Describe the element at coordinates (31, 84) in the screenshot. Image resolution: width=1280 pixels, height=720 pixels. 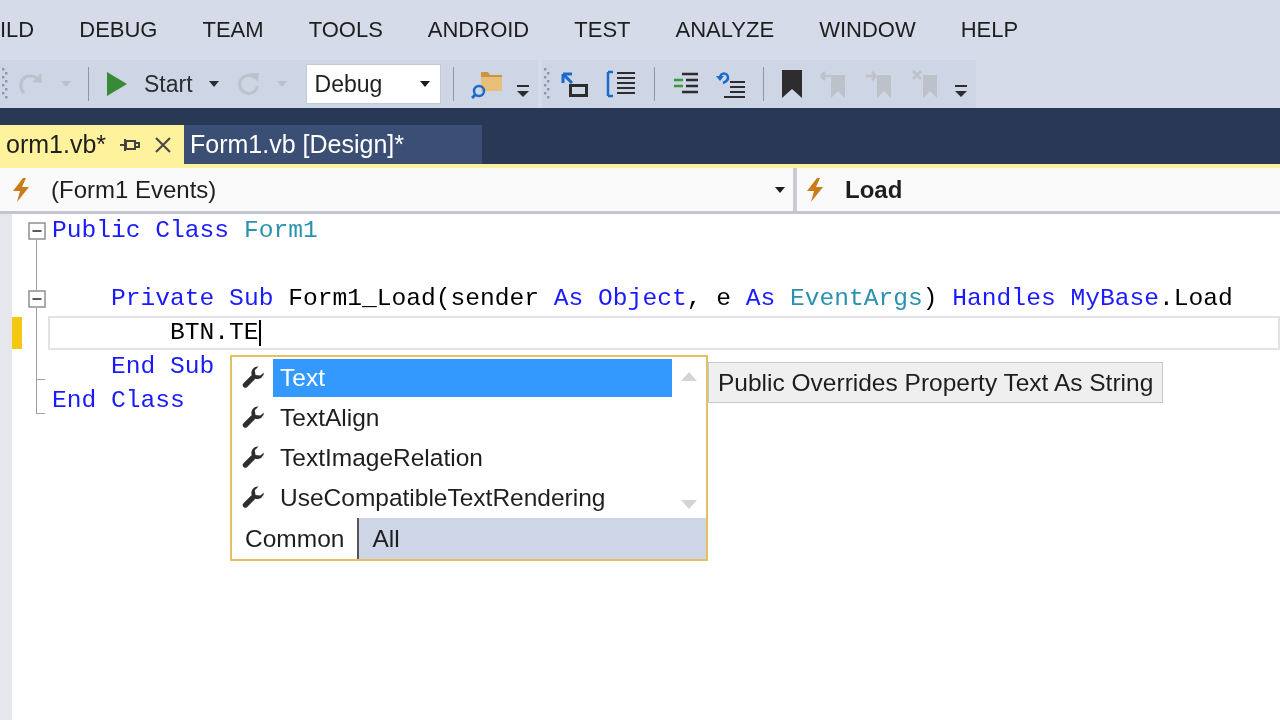
I see `redo-icon` at that location.